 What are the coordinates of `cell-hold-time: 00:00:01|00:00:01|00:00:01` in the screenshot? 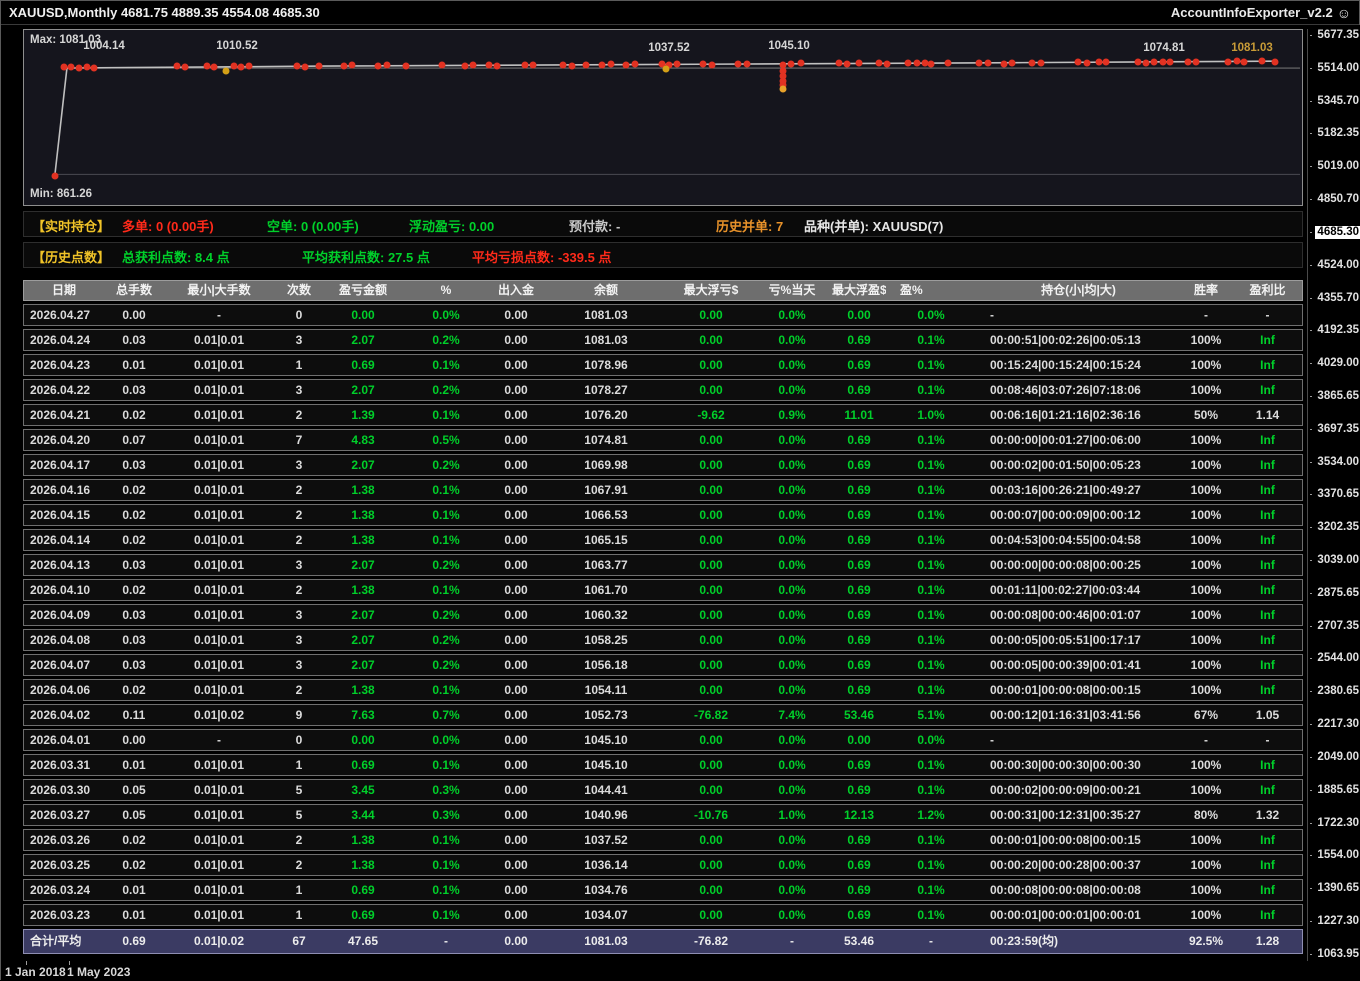 It's located at (1065, 915).